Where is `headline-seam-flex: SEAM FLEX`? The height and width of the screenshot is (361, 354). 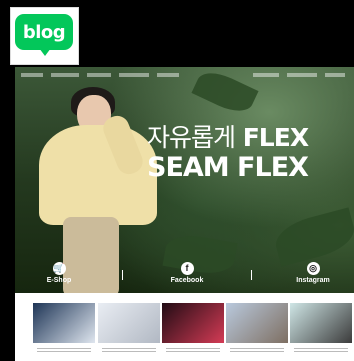 headline-seam-flex: SEAM FLEX is located at coordinates (228, 167).